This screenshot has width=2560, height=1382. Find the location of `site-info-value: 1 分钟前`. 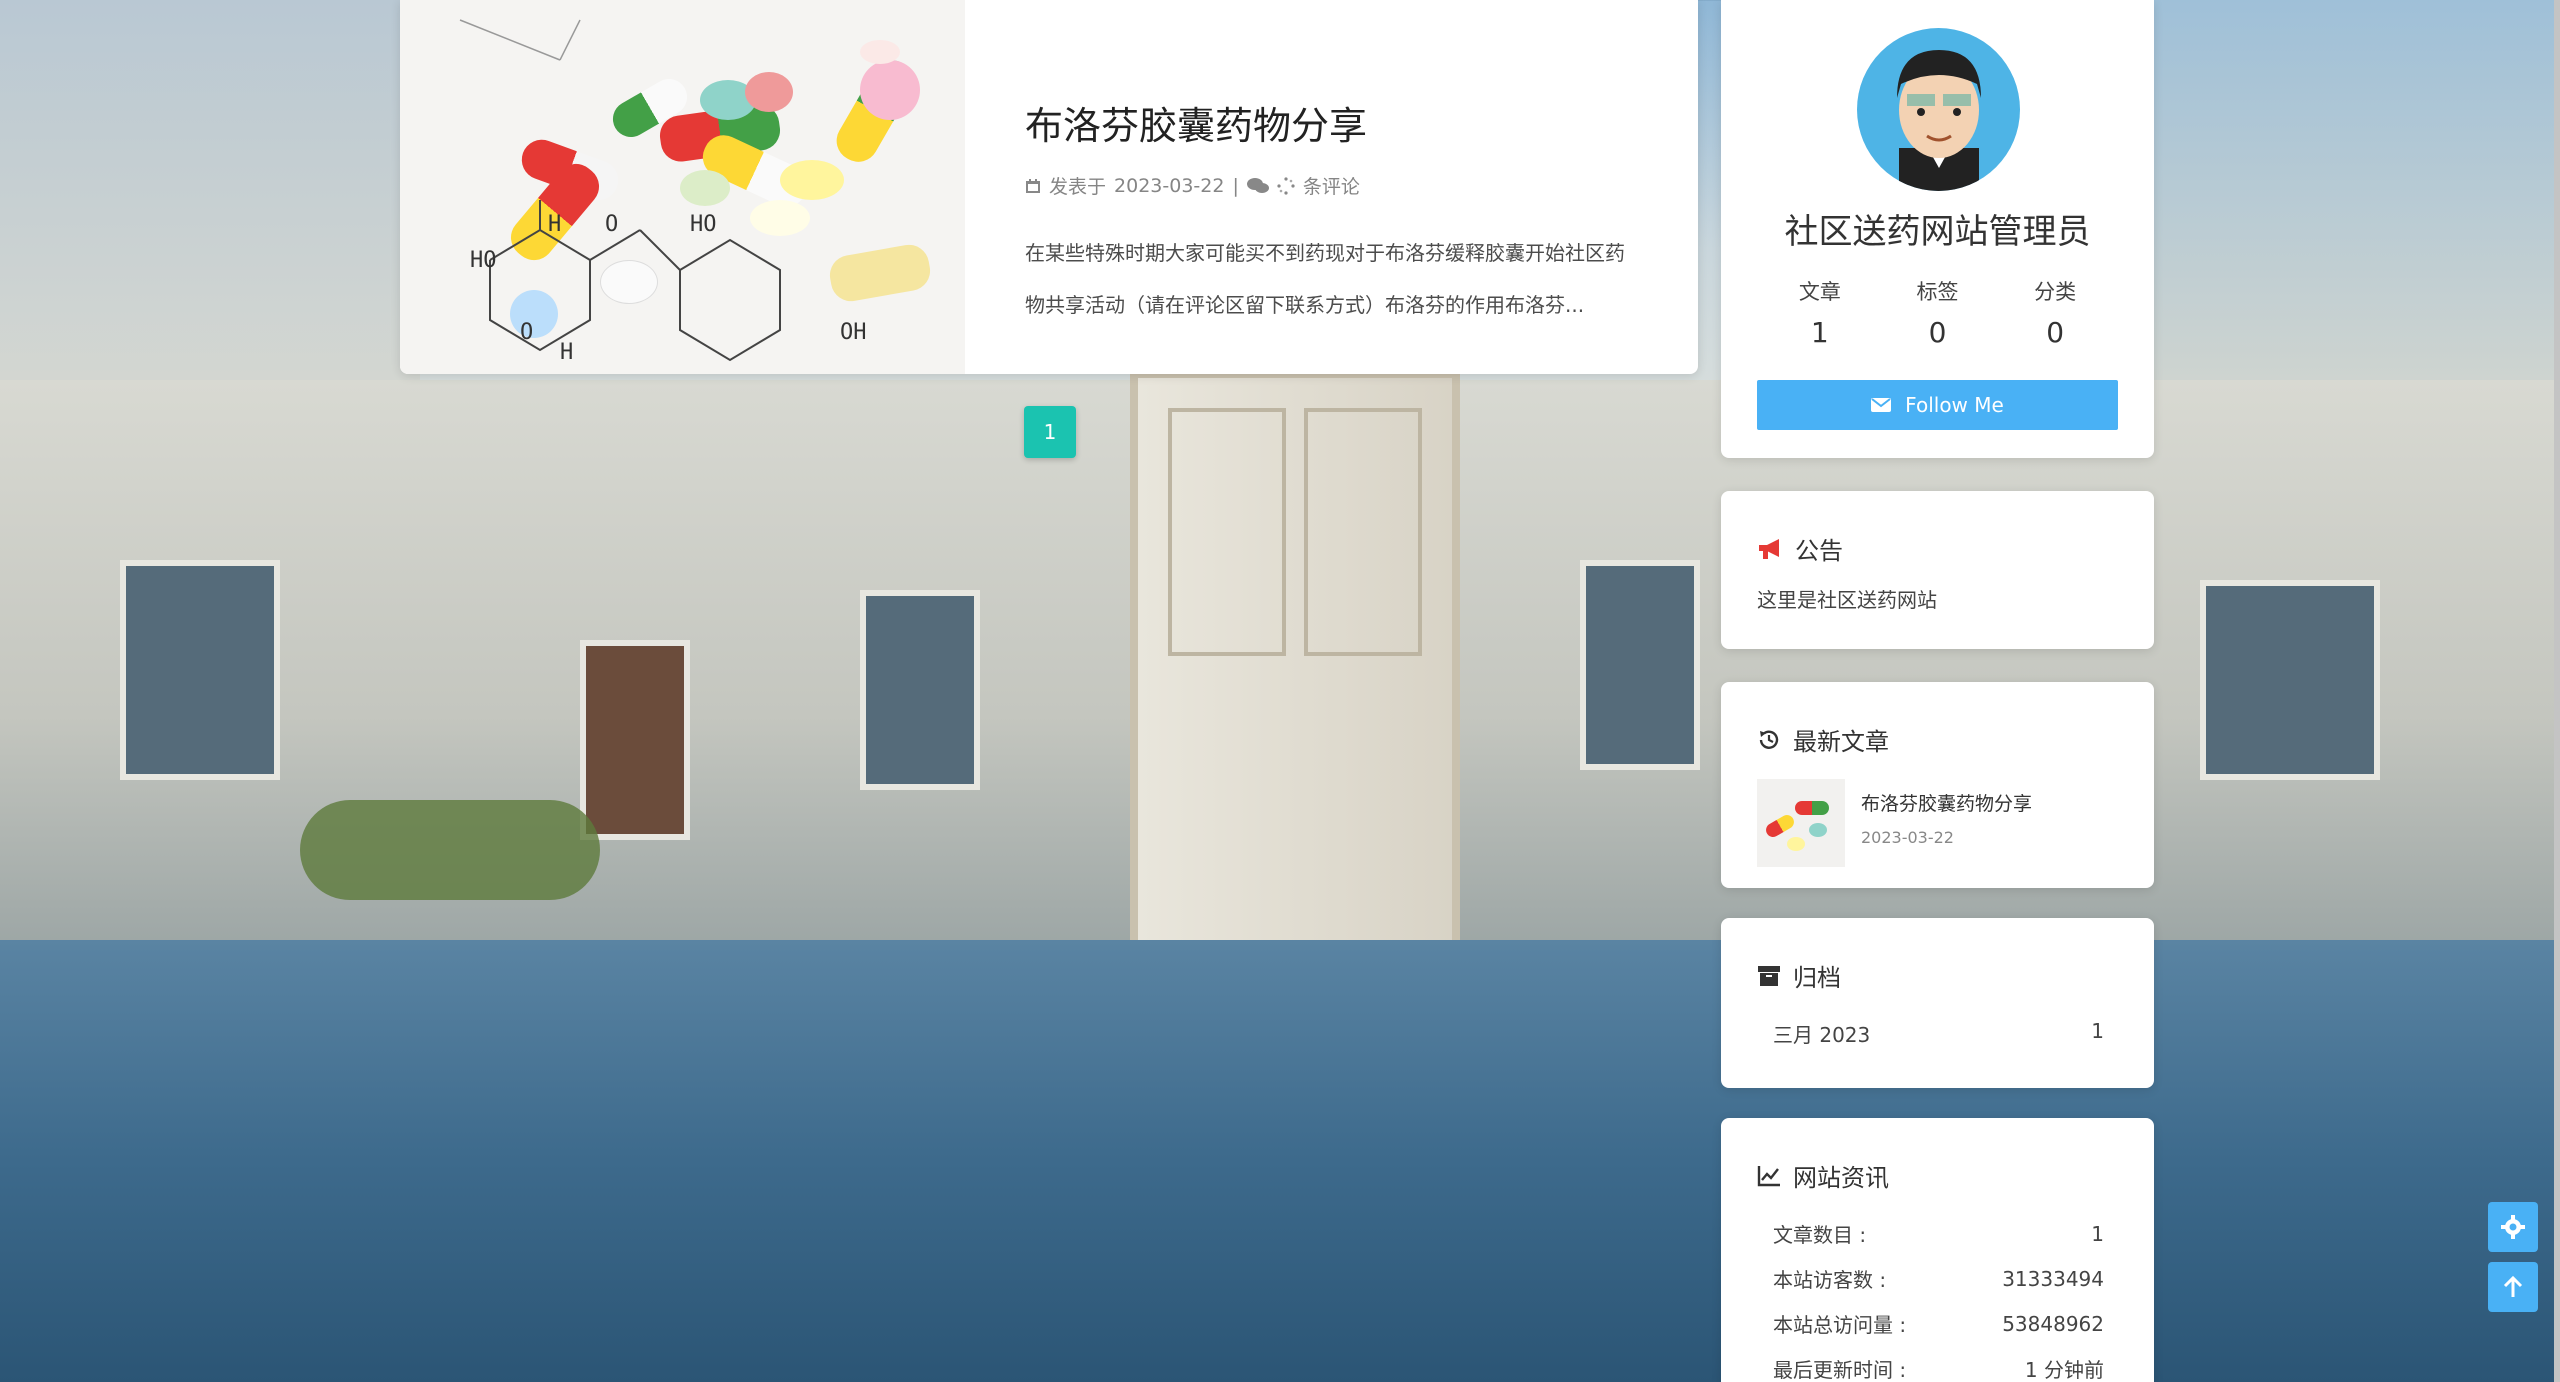

site-info-value: 1 分钟前 is located at coordinates (2064, 1370).